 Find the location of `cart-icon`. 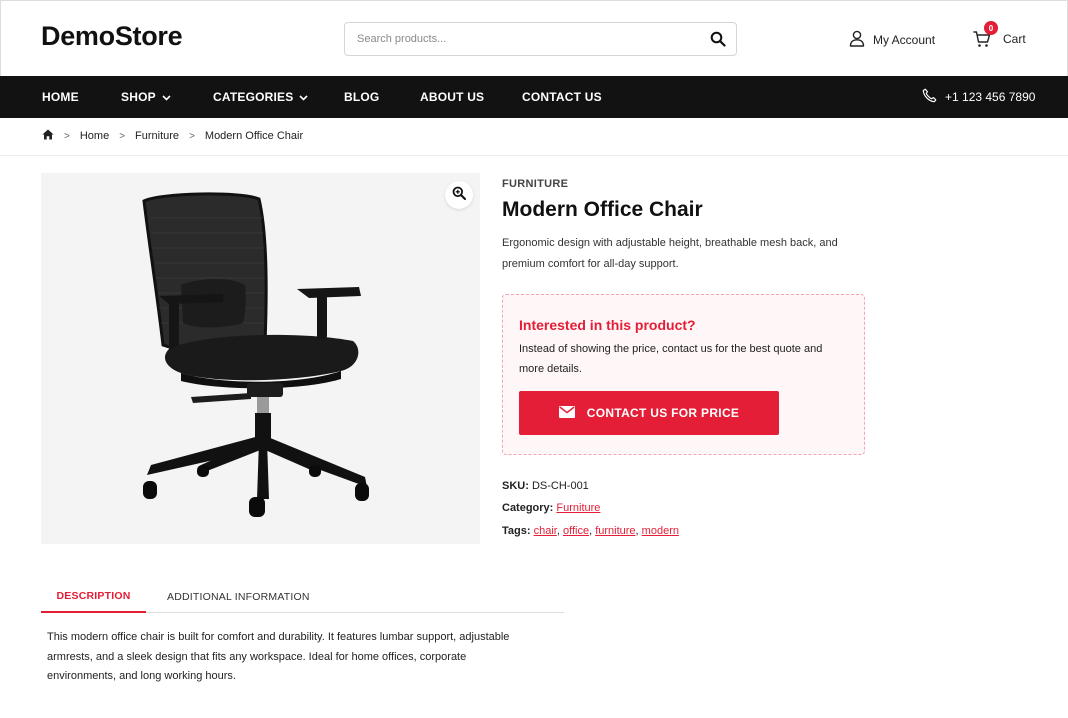

cart-icon is located at coordinates (982, 41).